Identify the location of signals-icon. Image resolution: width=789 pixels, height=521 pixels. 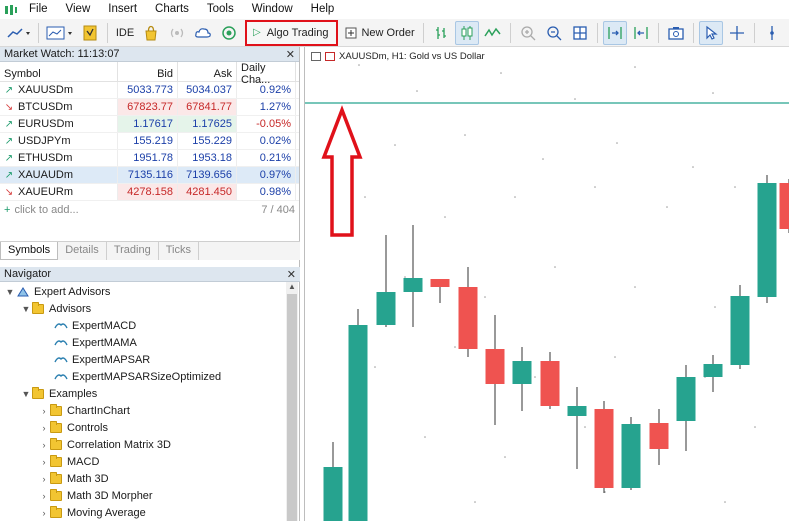
(177, 33).